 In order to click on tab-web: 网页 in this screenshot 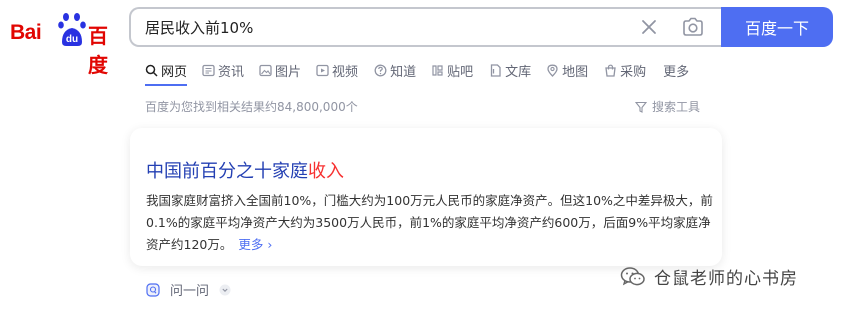, I will do `click(166, 73)`.